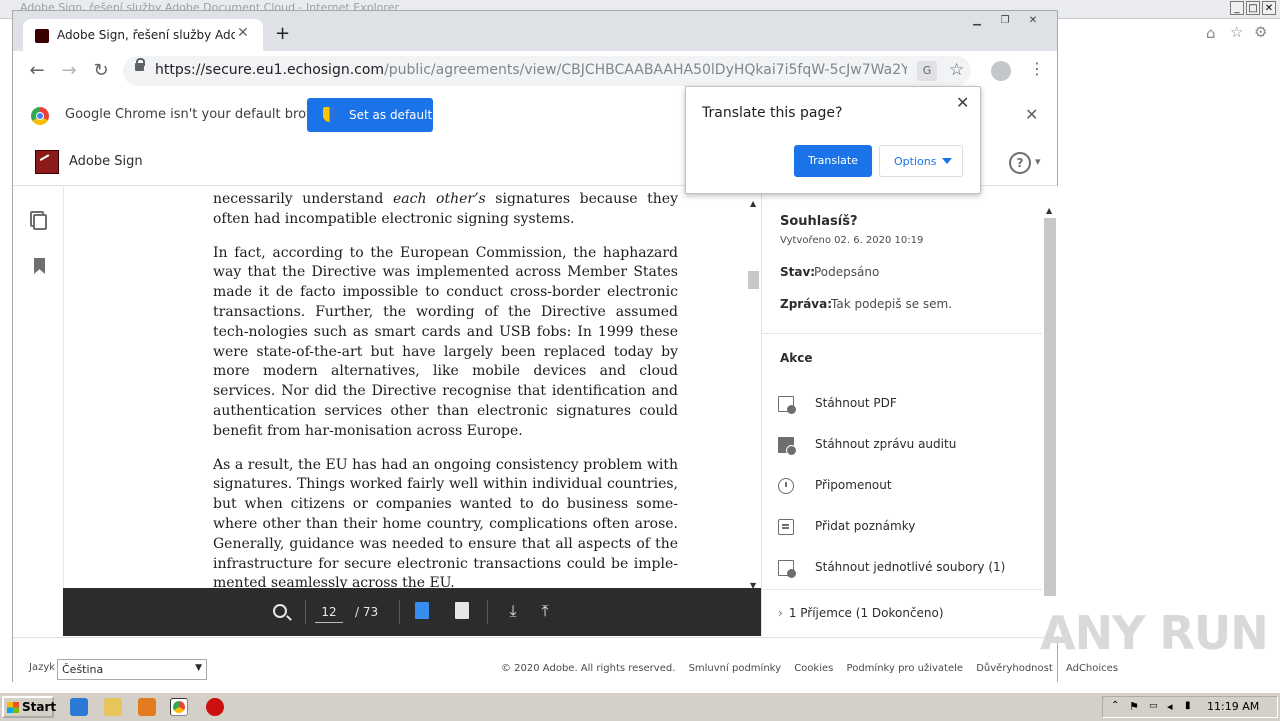  What do you see at coordinates (853, 485) in the screenshot?
I see `action-label: Připomenout` at bounding box center [853, 485].